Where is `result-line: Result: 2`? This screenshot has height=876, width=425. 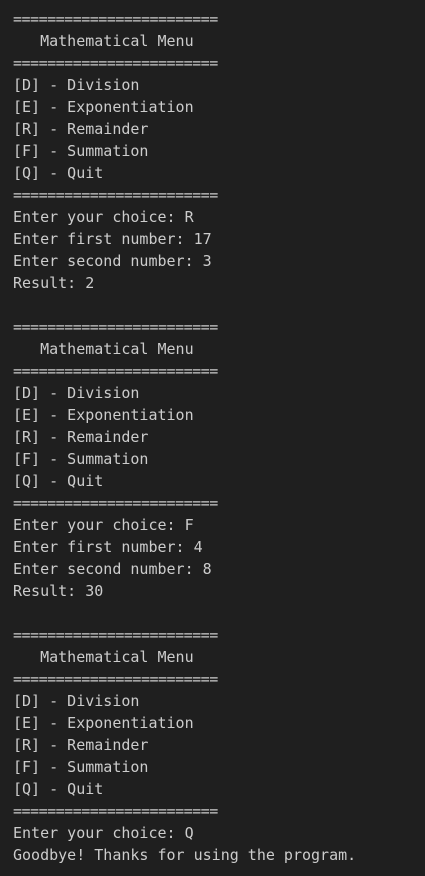
result-line: Result: 2 is located at coordinates (54, 283).